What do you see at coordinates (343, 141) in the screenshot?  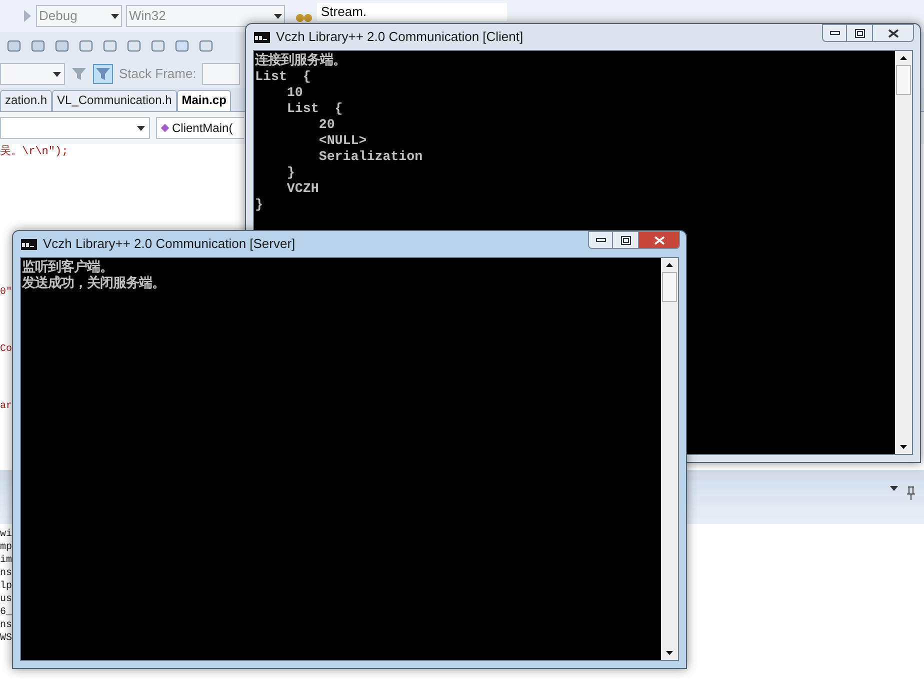 I see `console-line: <NULL>` at bounding box center [343, 141].